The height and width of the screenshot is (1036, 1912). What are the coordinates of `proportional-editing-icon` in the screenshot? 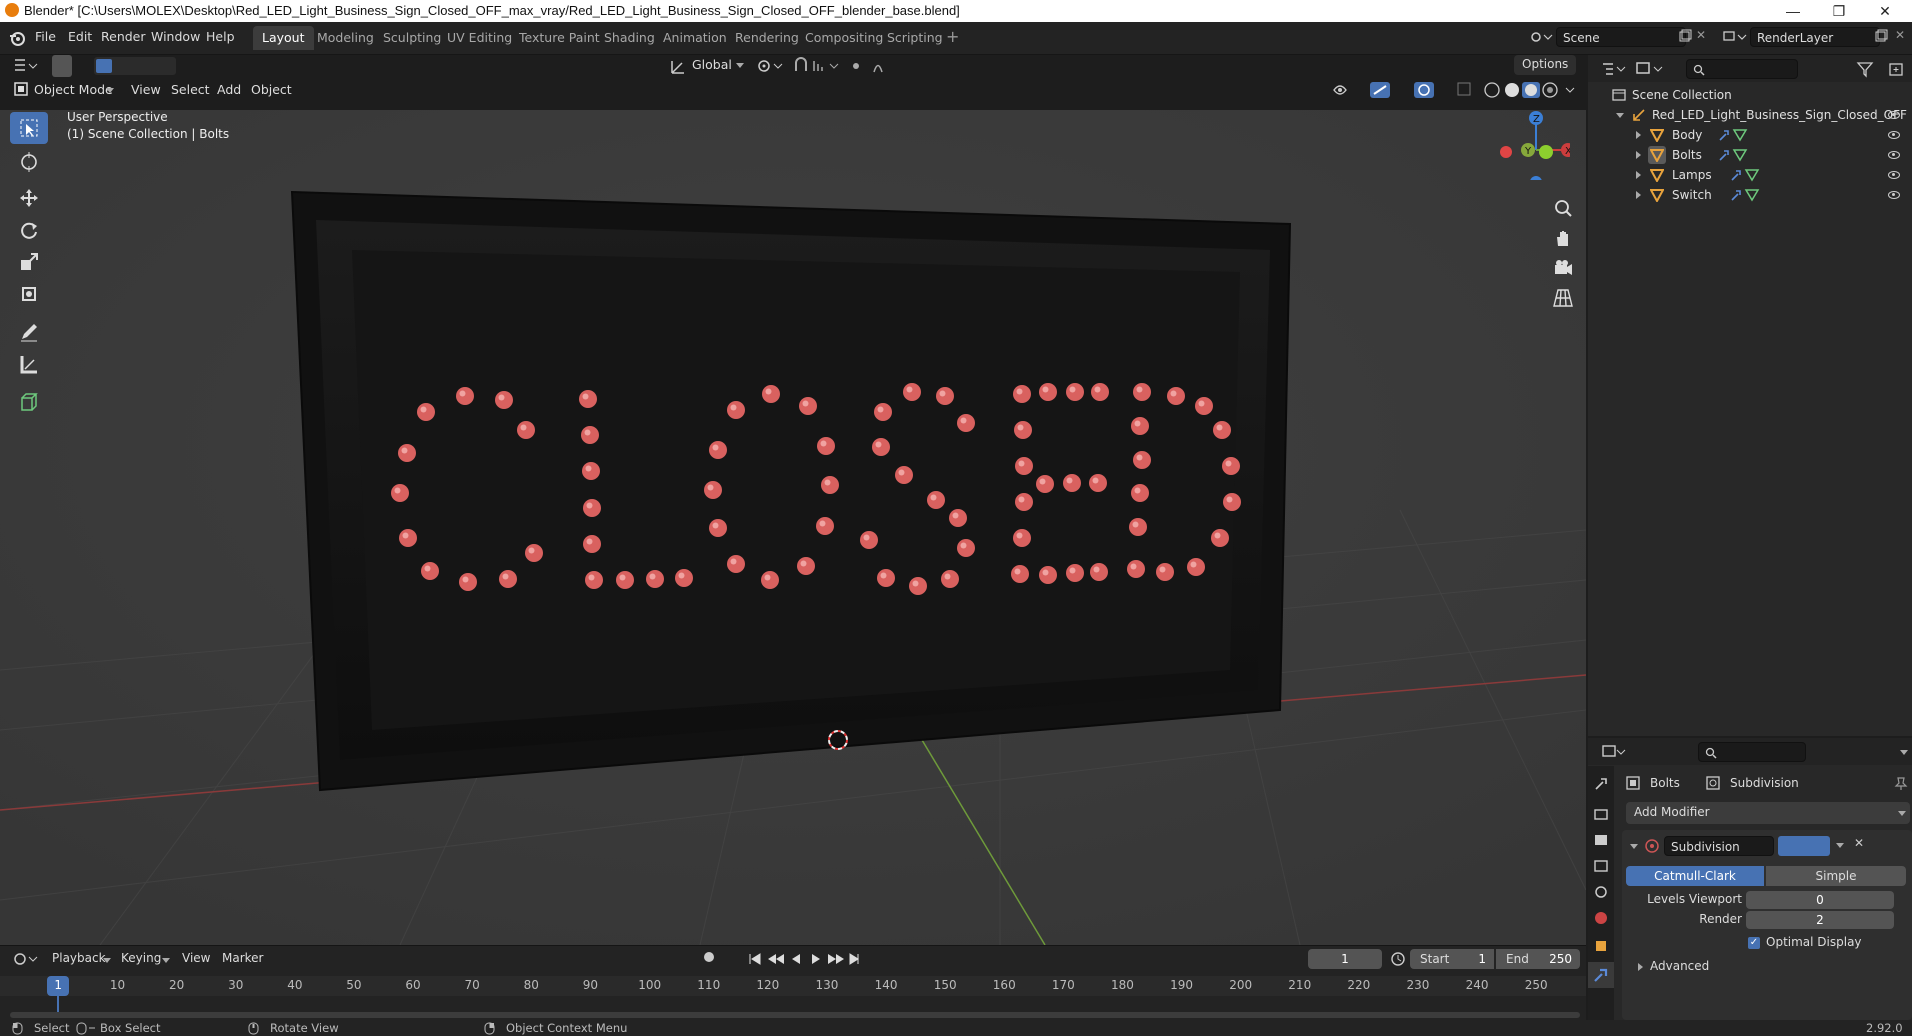 It's located at (873, 66).